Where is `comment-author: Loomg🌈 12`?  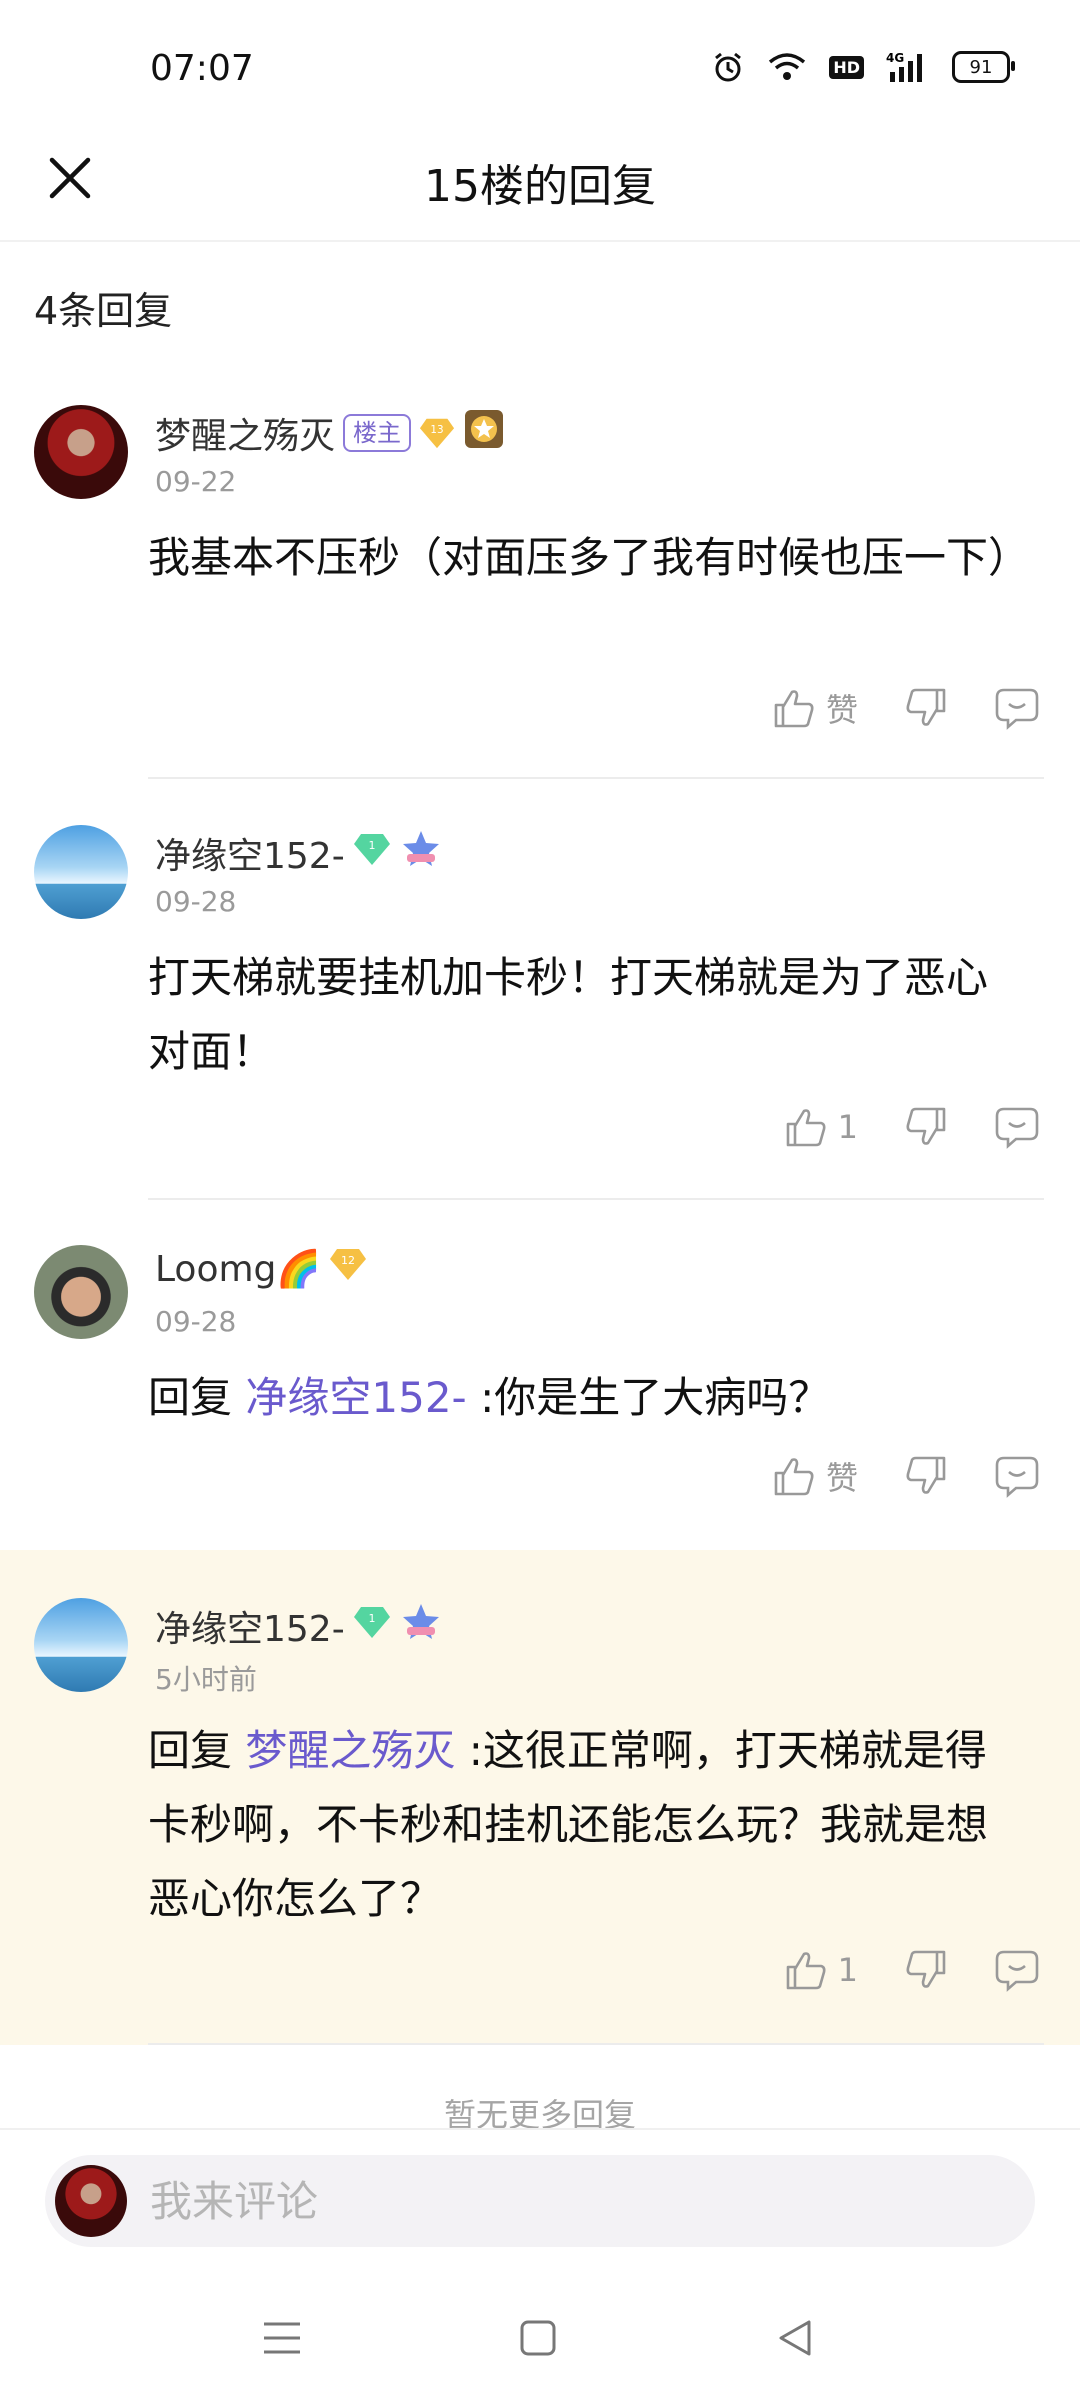
comment-author: Loomg🌈 12 is located at coordinates (261, 1268).